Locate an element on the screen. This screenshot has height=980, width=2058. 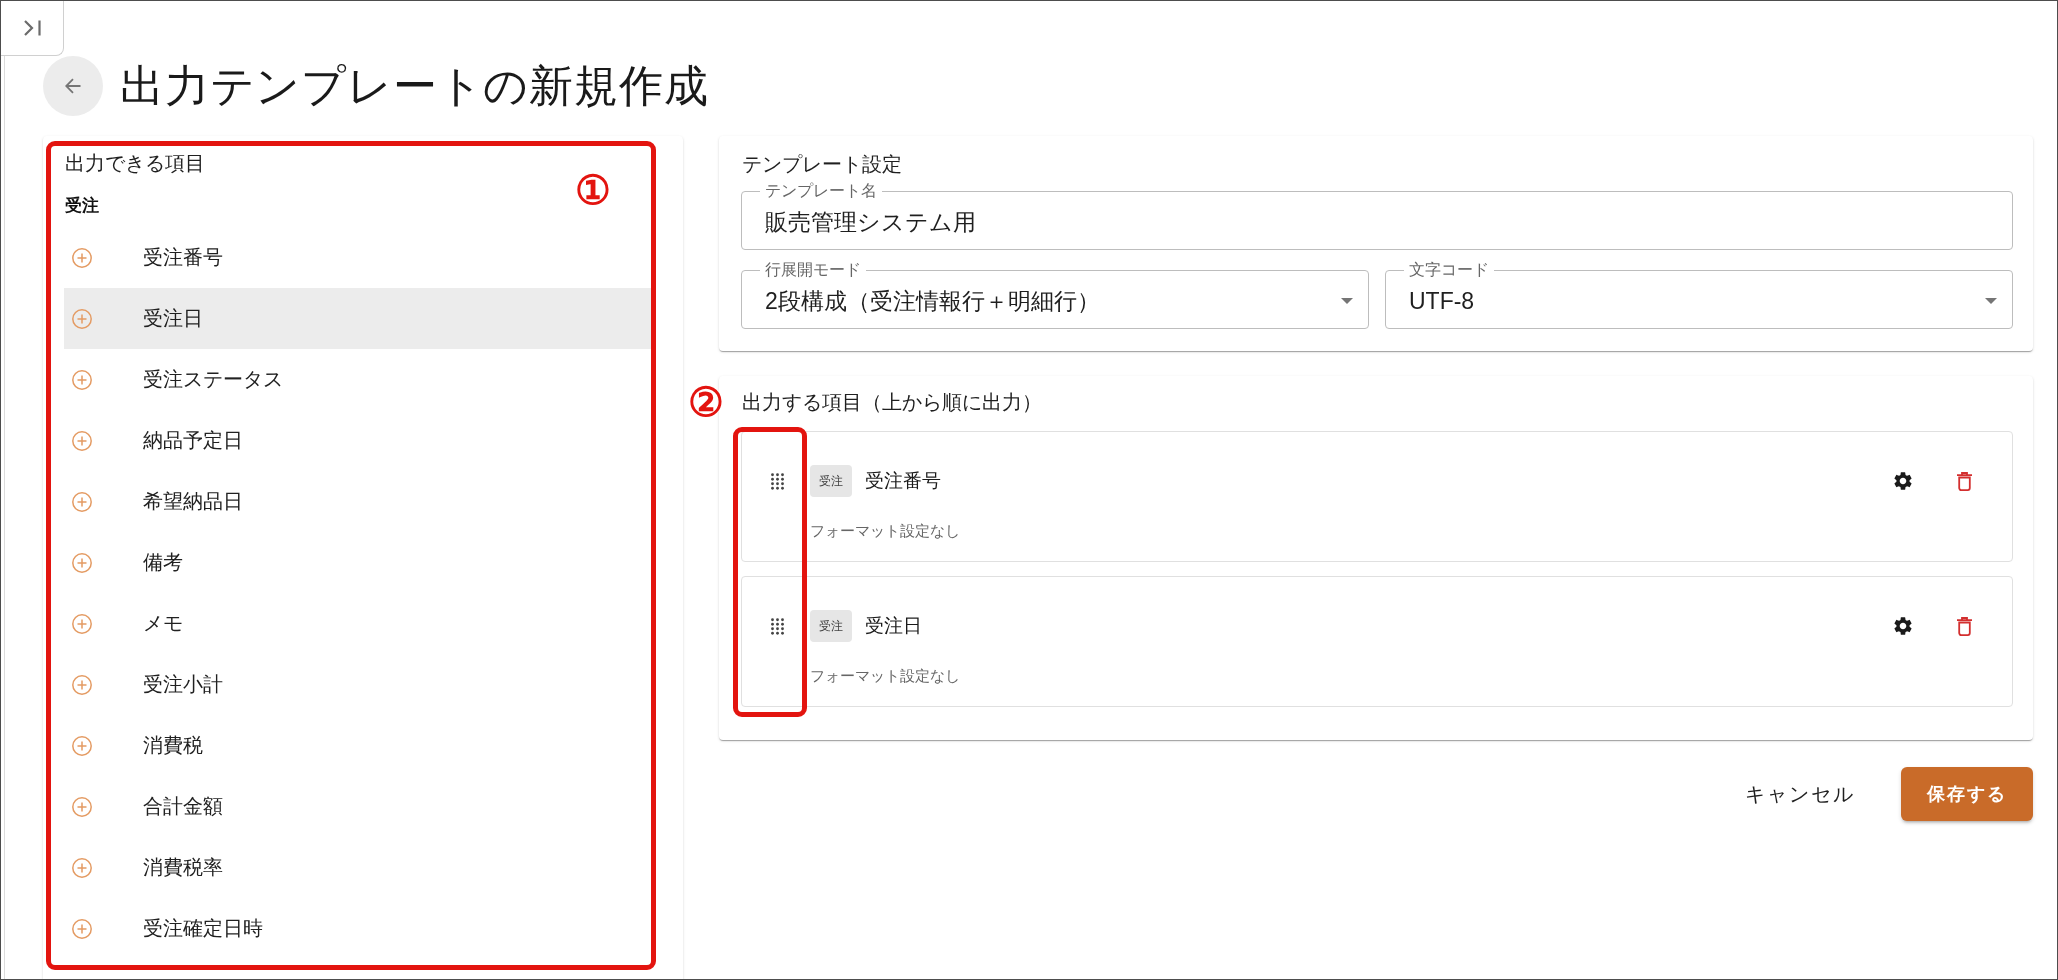
sidebar-toggle-button is located at coordinates (32, 28).